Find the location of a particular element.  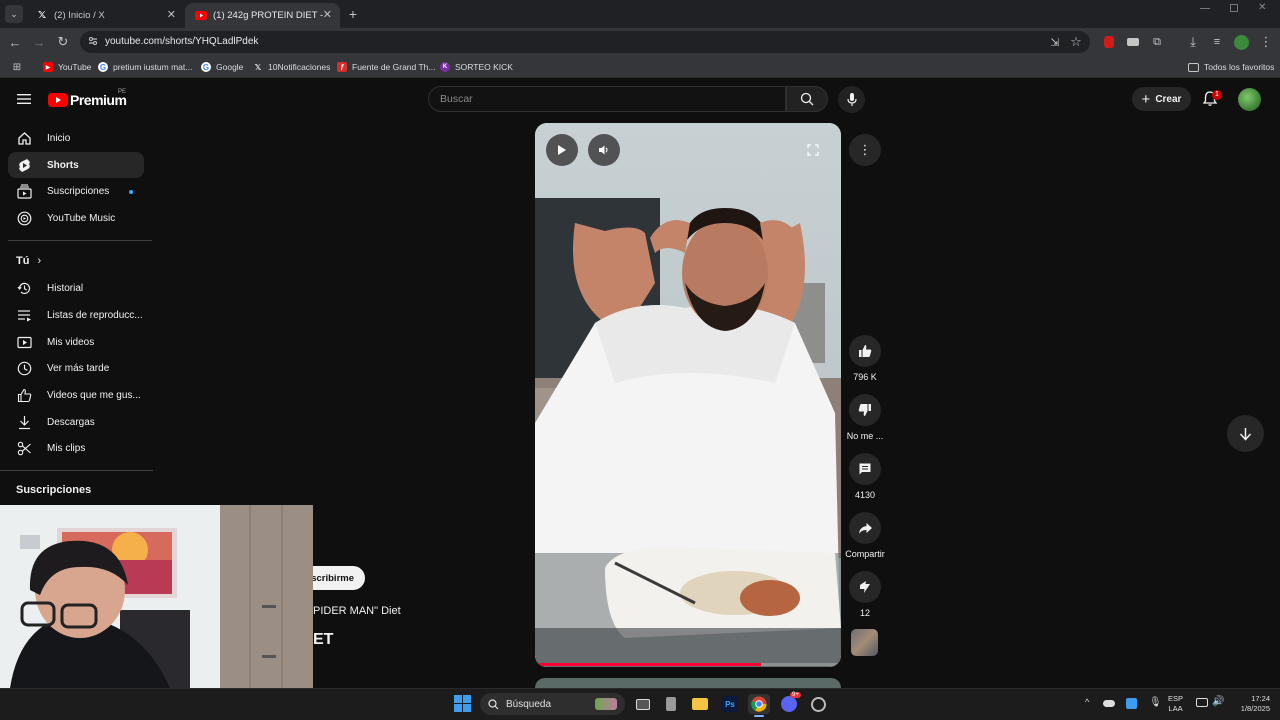

search-button is located at coordinates (807, 99).